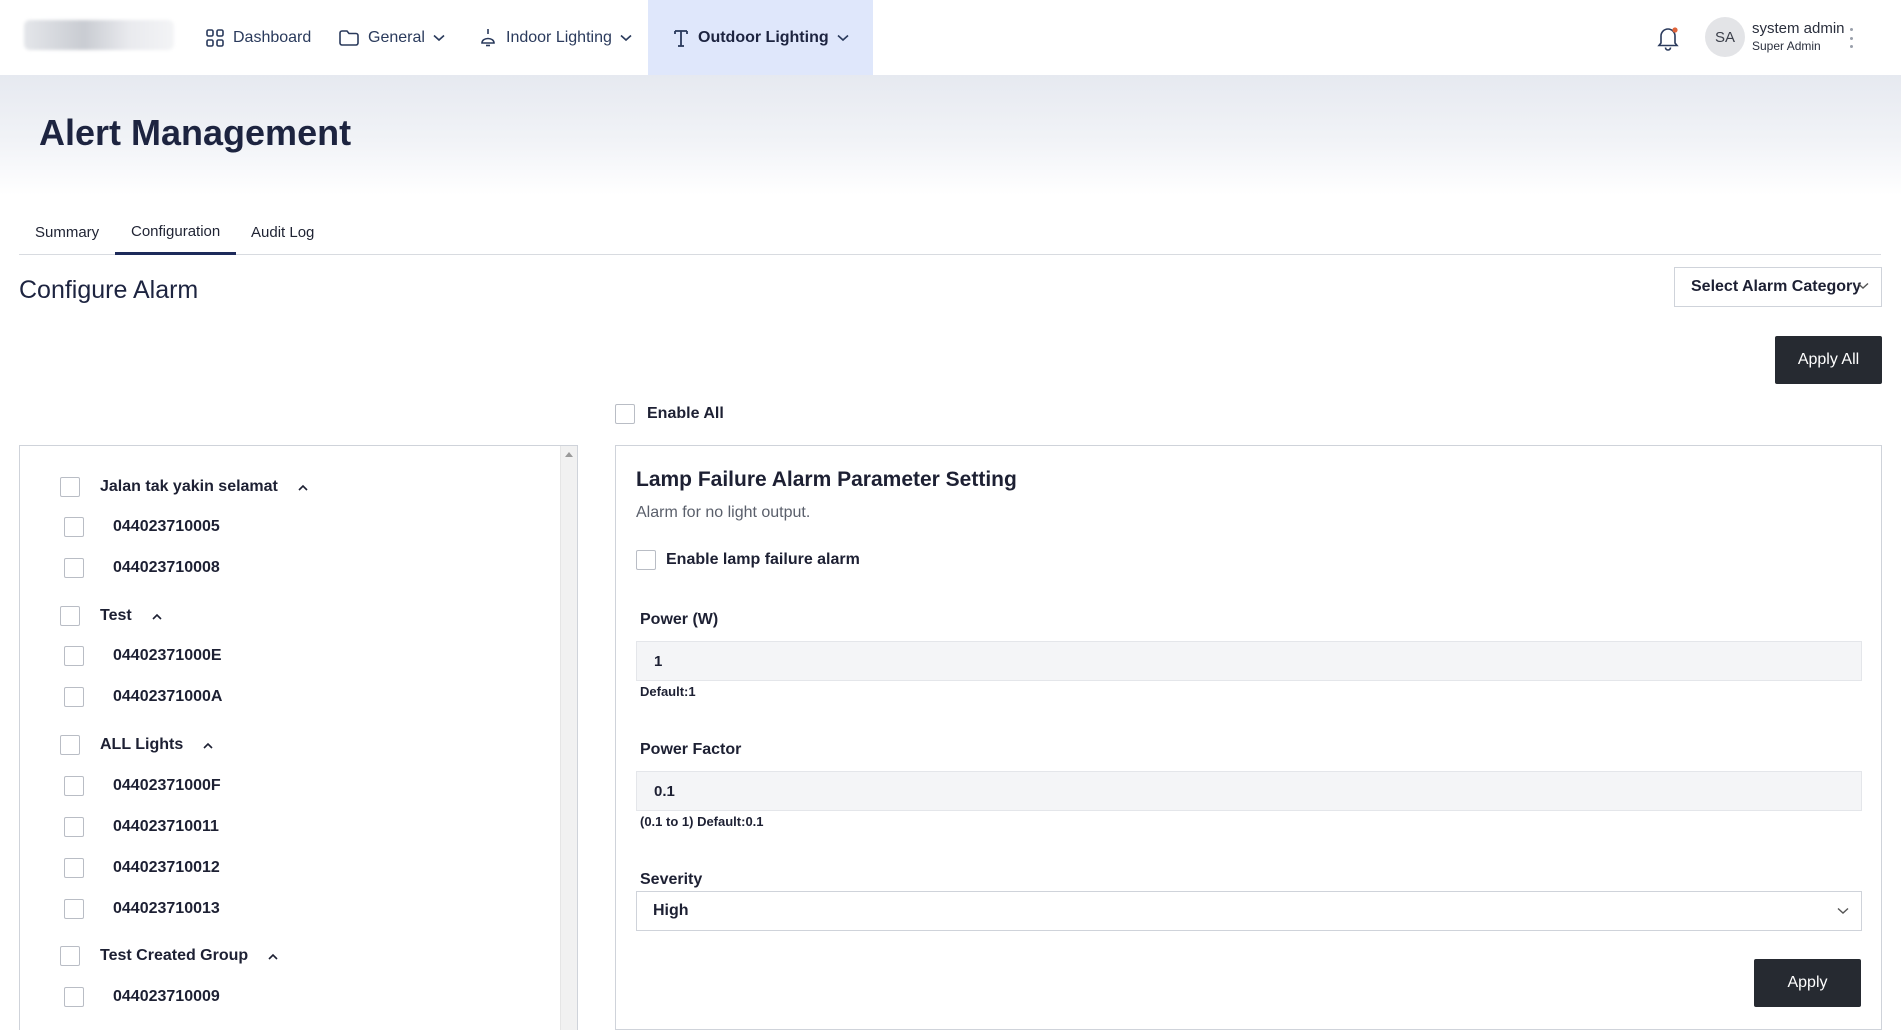 The image size is (1901, 1030). I want to click on group-label: ALL Lights, so click(142, 744).